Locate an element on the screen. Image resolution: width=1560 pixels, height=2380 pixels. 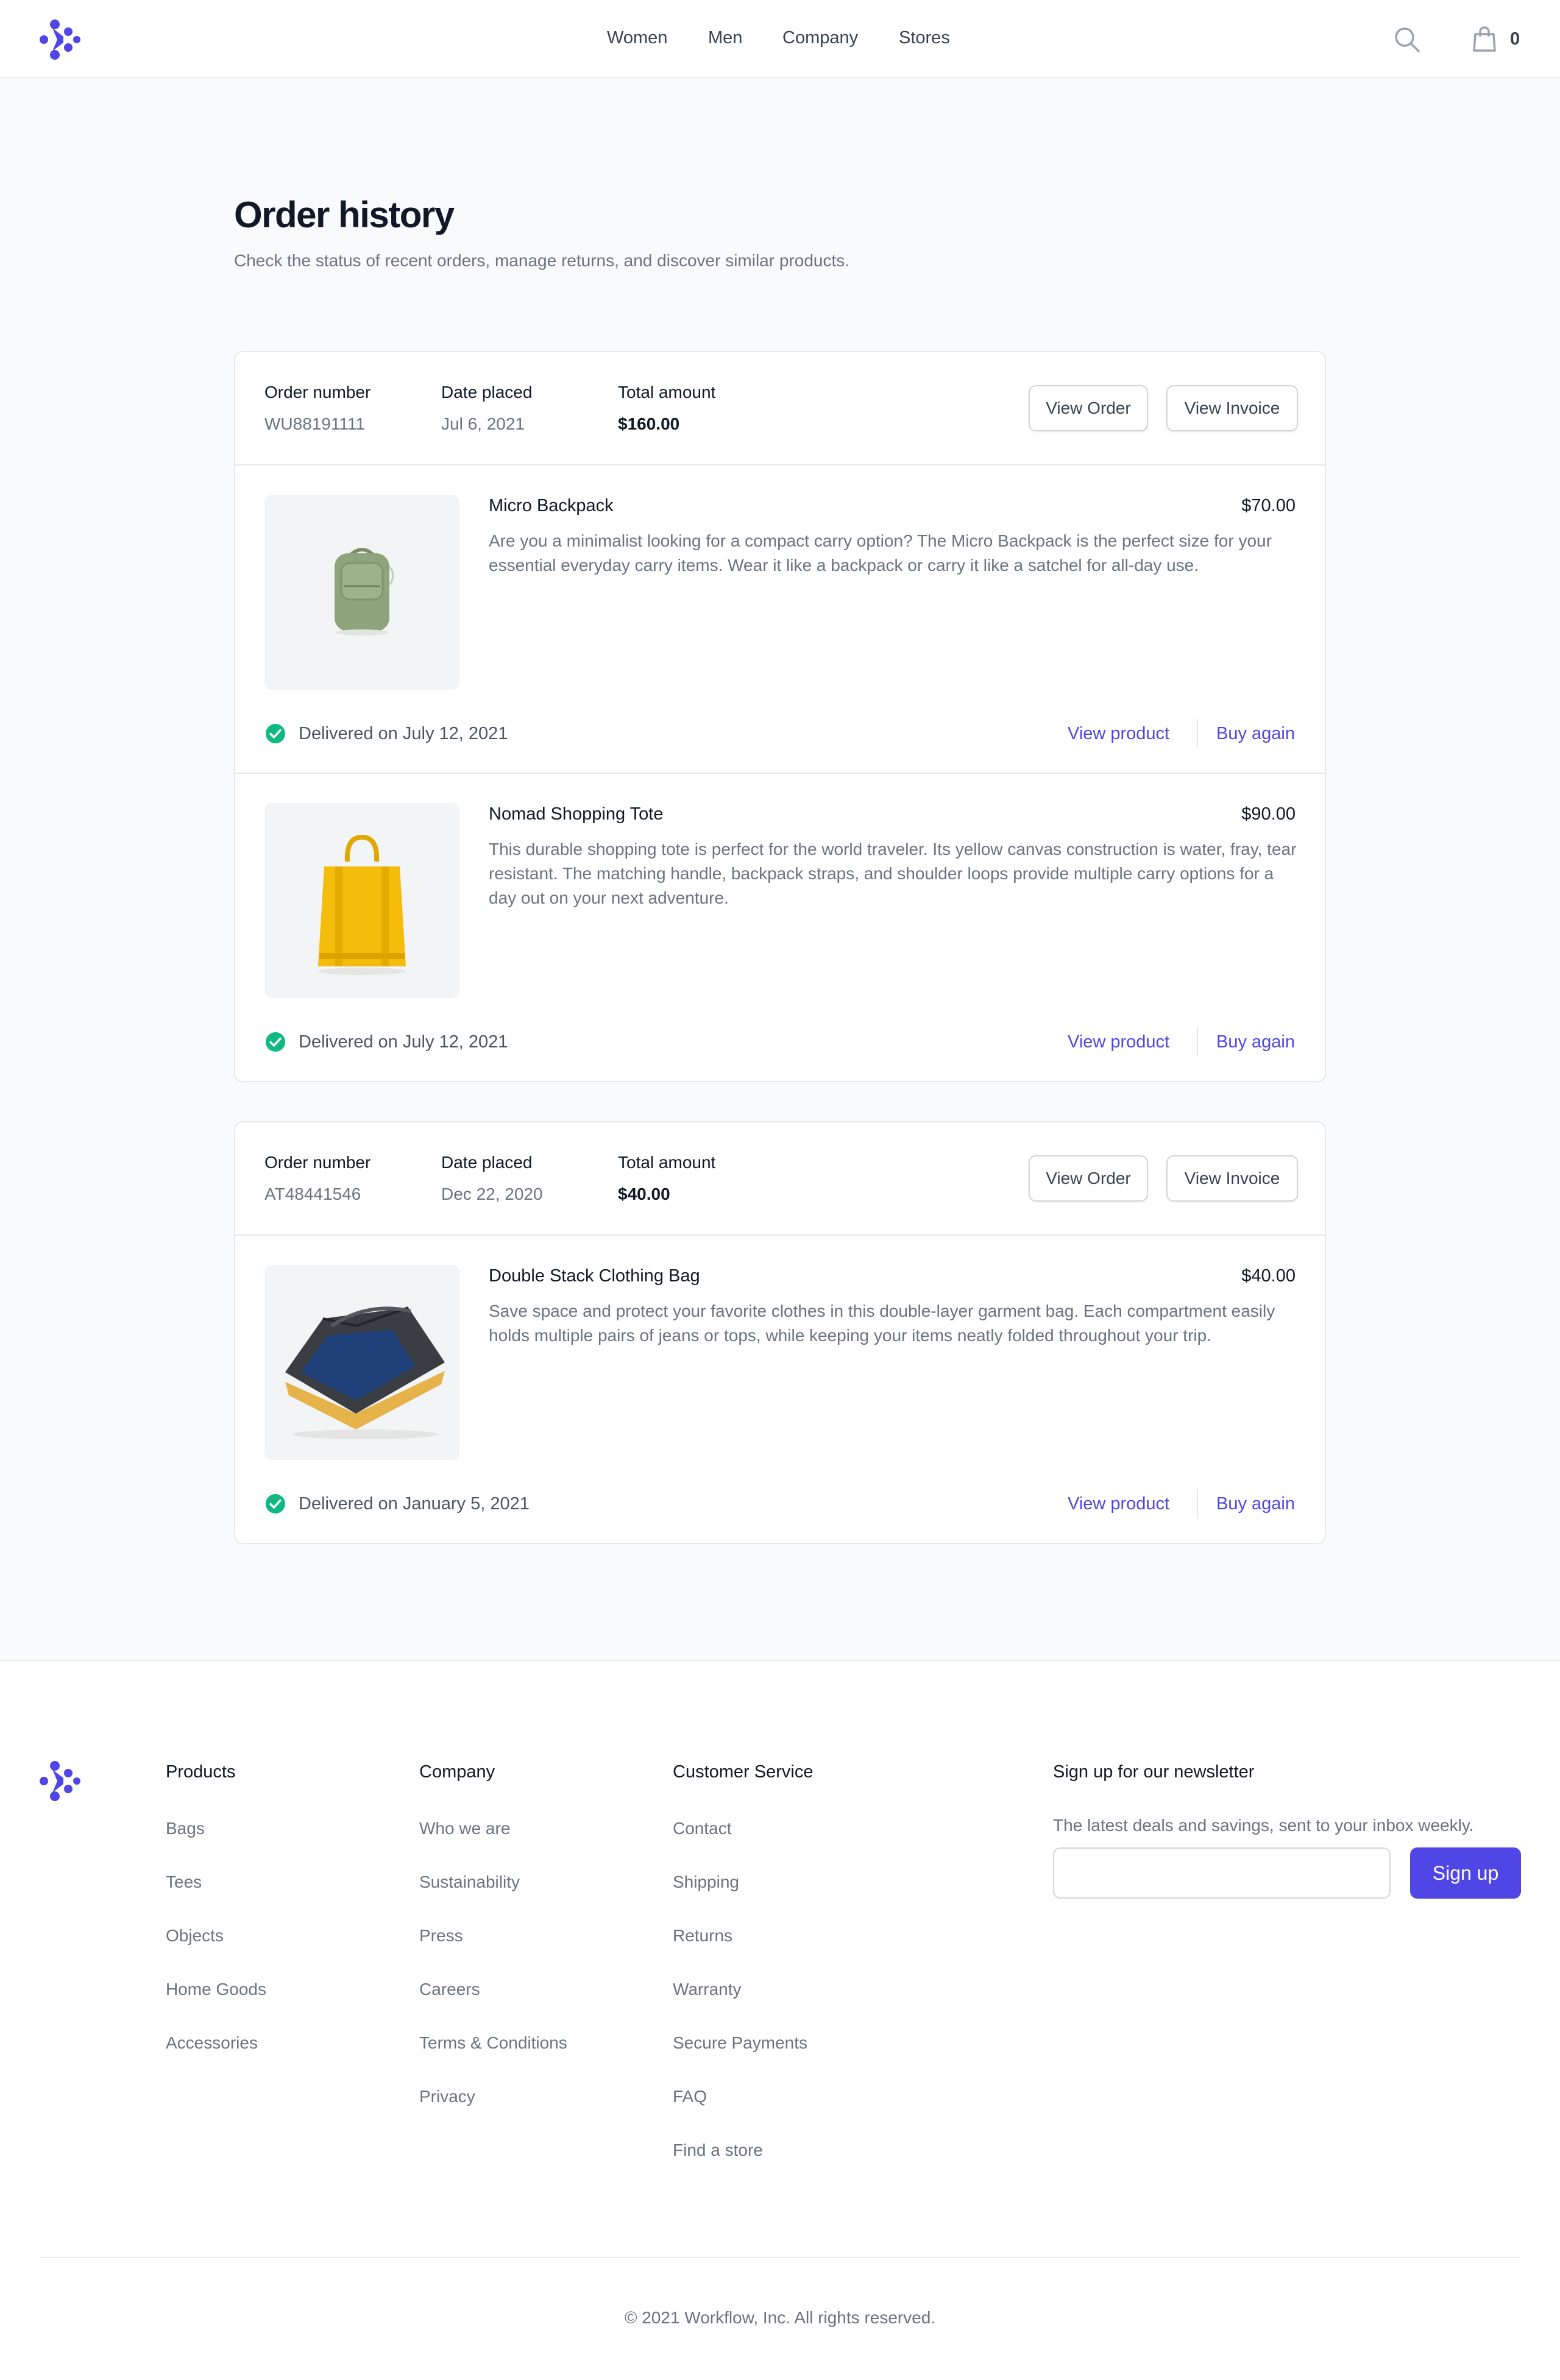
product-price: $40.00 is located at coordinates (1268, 1276).